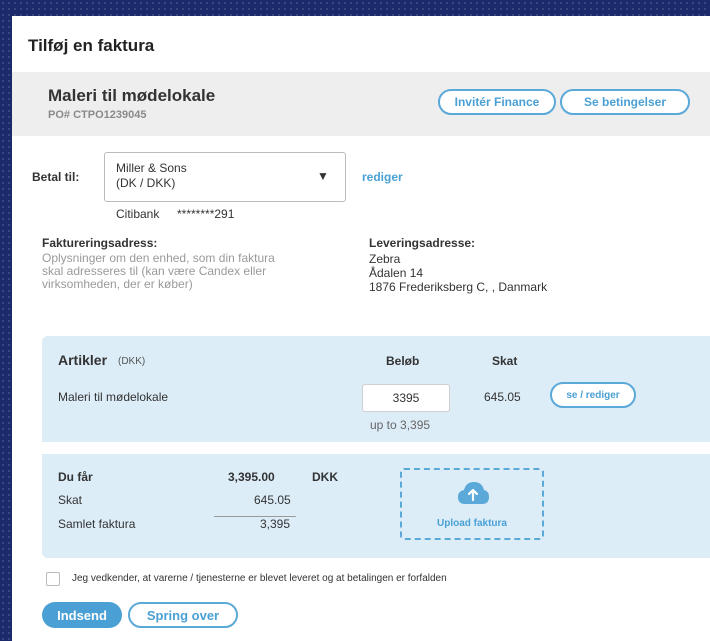  I want to click on dropdown-arrow-icon: ▼, so click(323, 176).